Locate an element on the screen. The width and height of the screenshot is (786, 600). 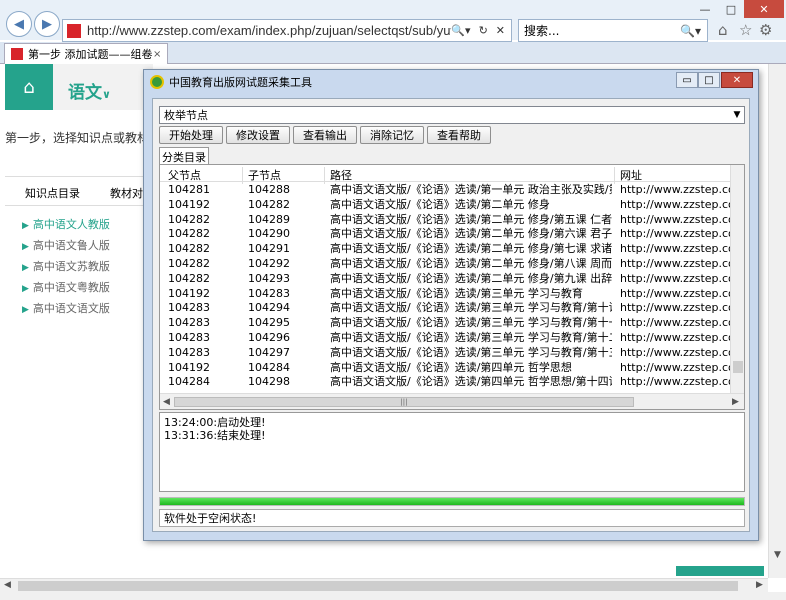
cell-child: 104297 is located at coordinates (269, 352).